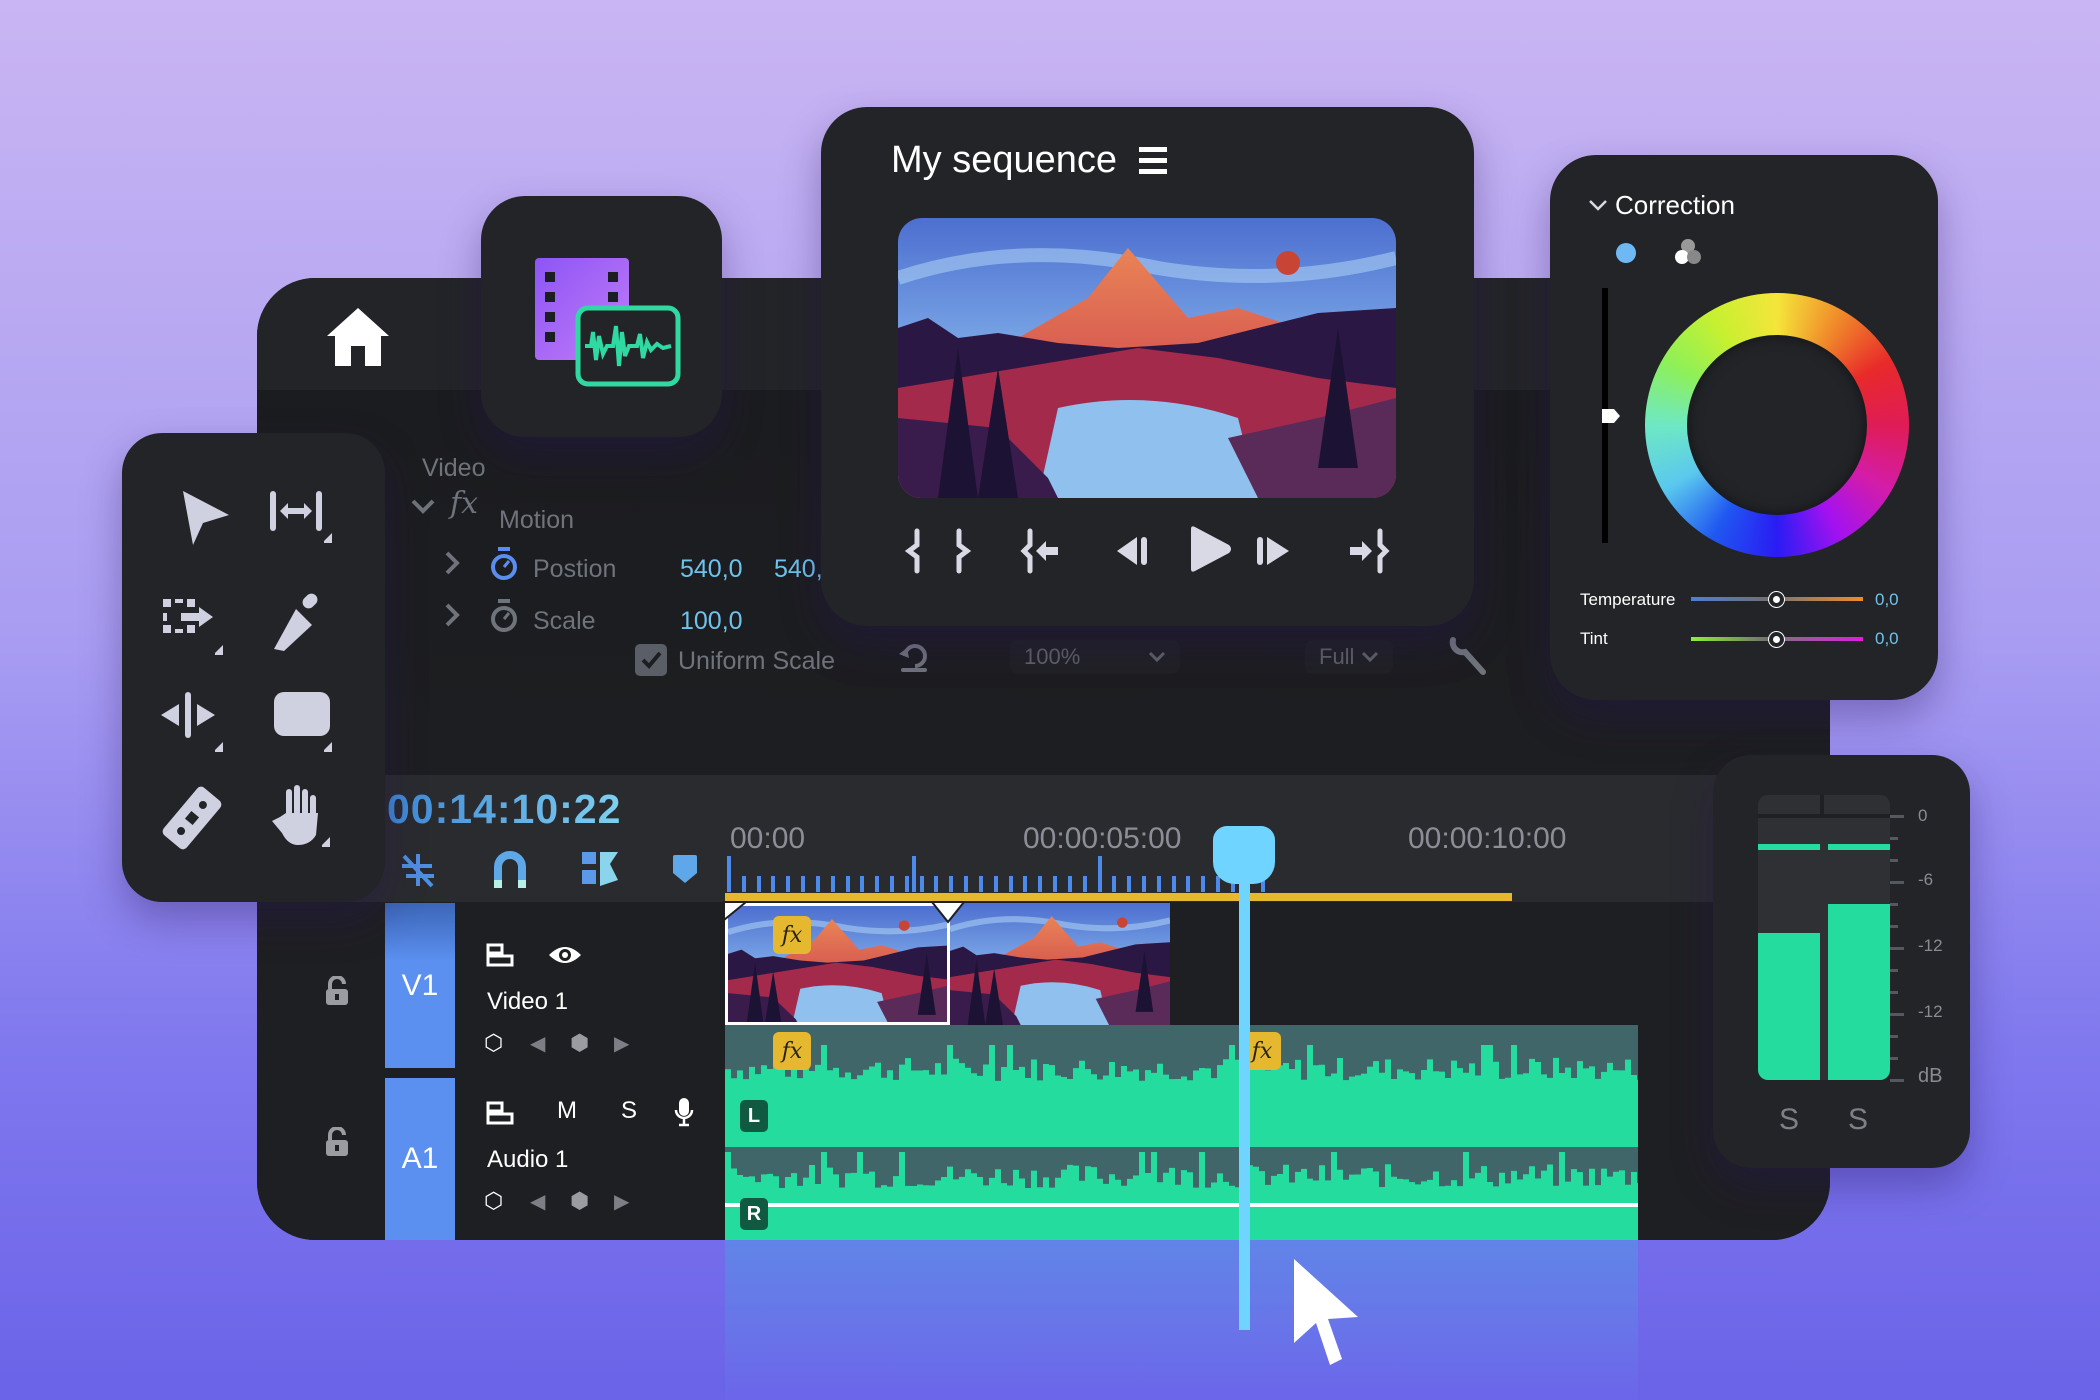 The height and width of the screenshot is (1400, 2100). Describe the element at coordinates (914, 657) in the screenshot. I see `reset-icon` at that location.